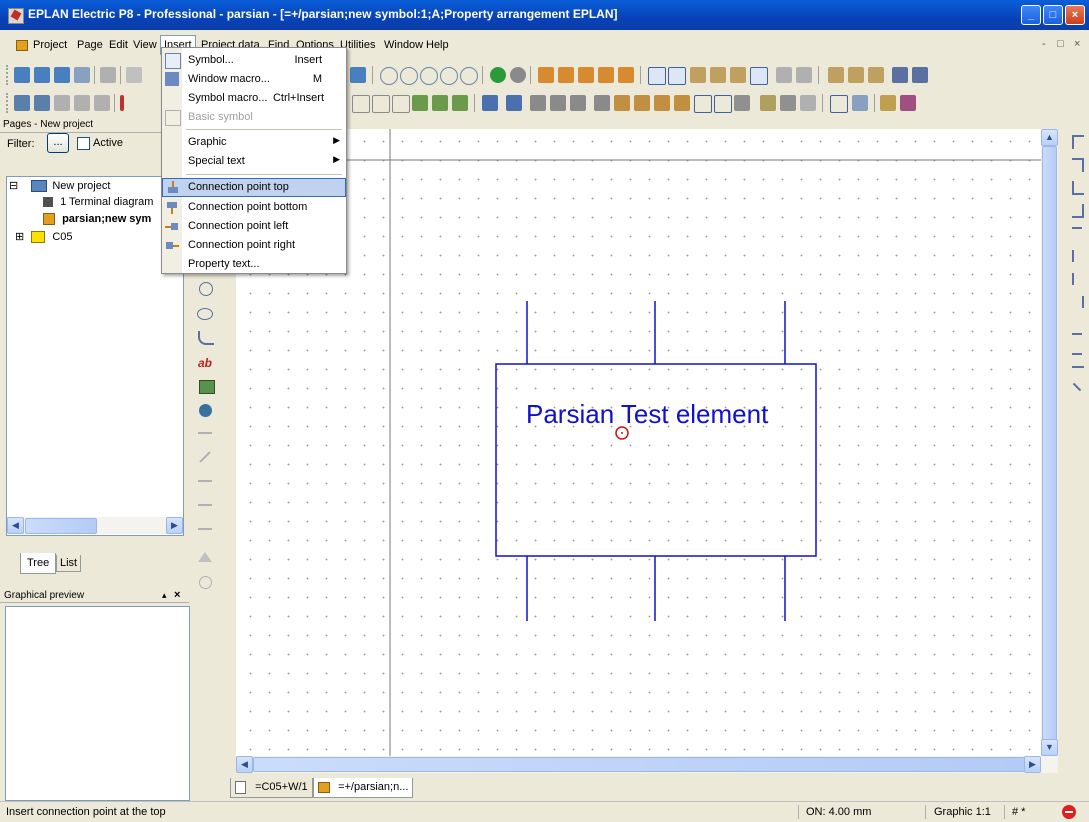 Image resolution: width=1089 pixels, height=822 pixels. What do you see at coordinates (602, 103) in the screenshot?
I see `overview-icon` at bounding box center [602, 103].